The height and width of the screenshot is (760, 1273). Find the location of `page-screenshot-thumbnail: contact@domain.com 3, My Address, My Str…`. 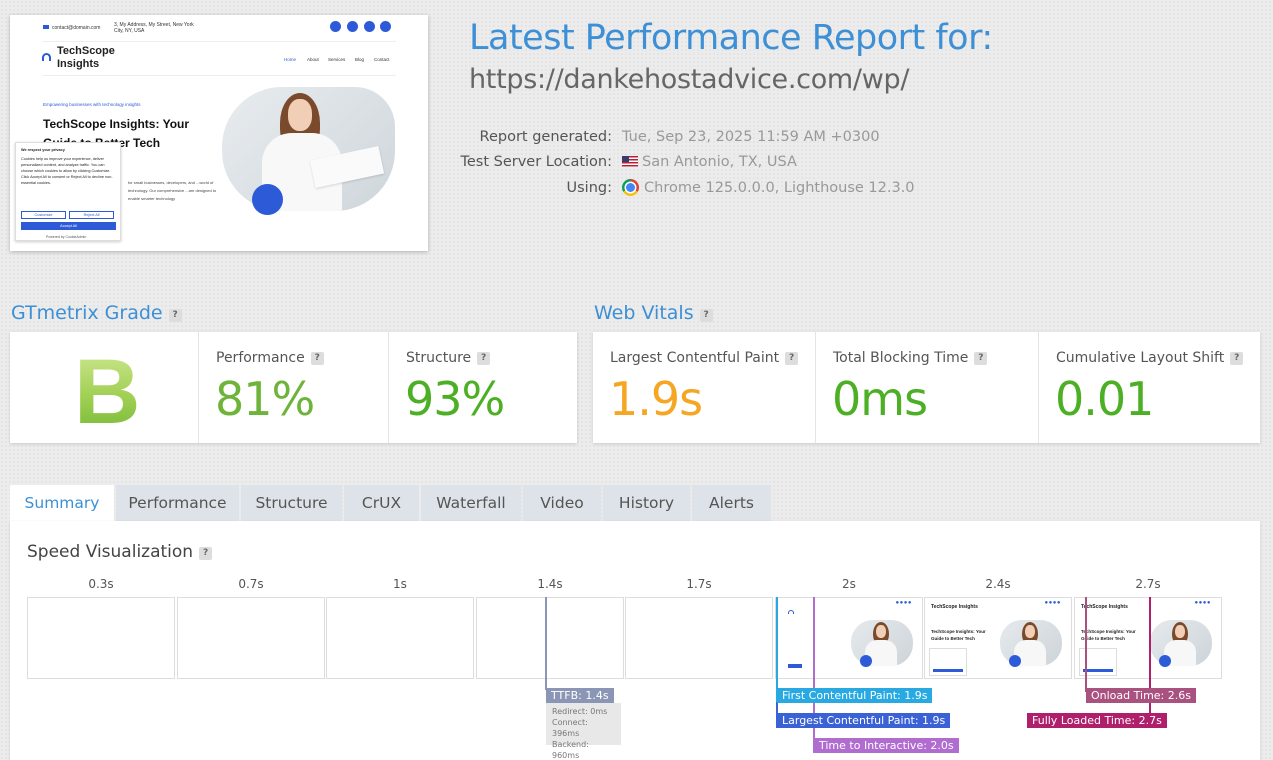

page-screenshot-thumbnail: contact@domain.com 3, My Address, My Str… is located at coordinates (219, 133).